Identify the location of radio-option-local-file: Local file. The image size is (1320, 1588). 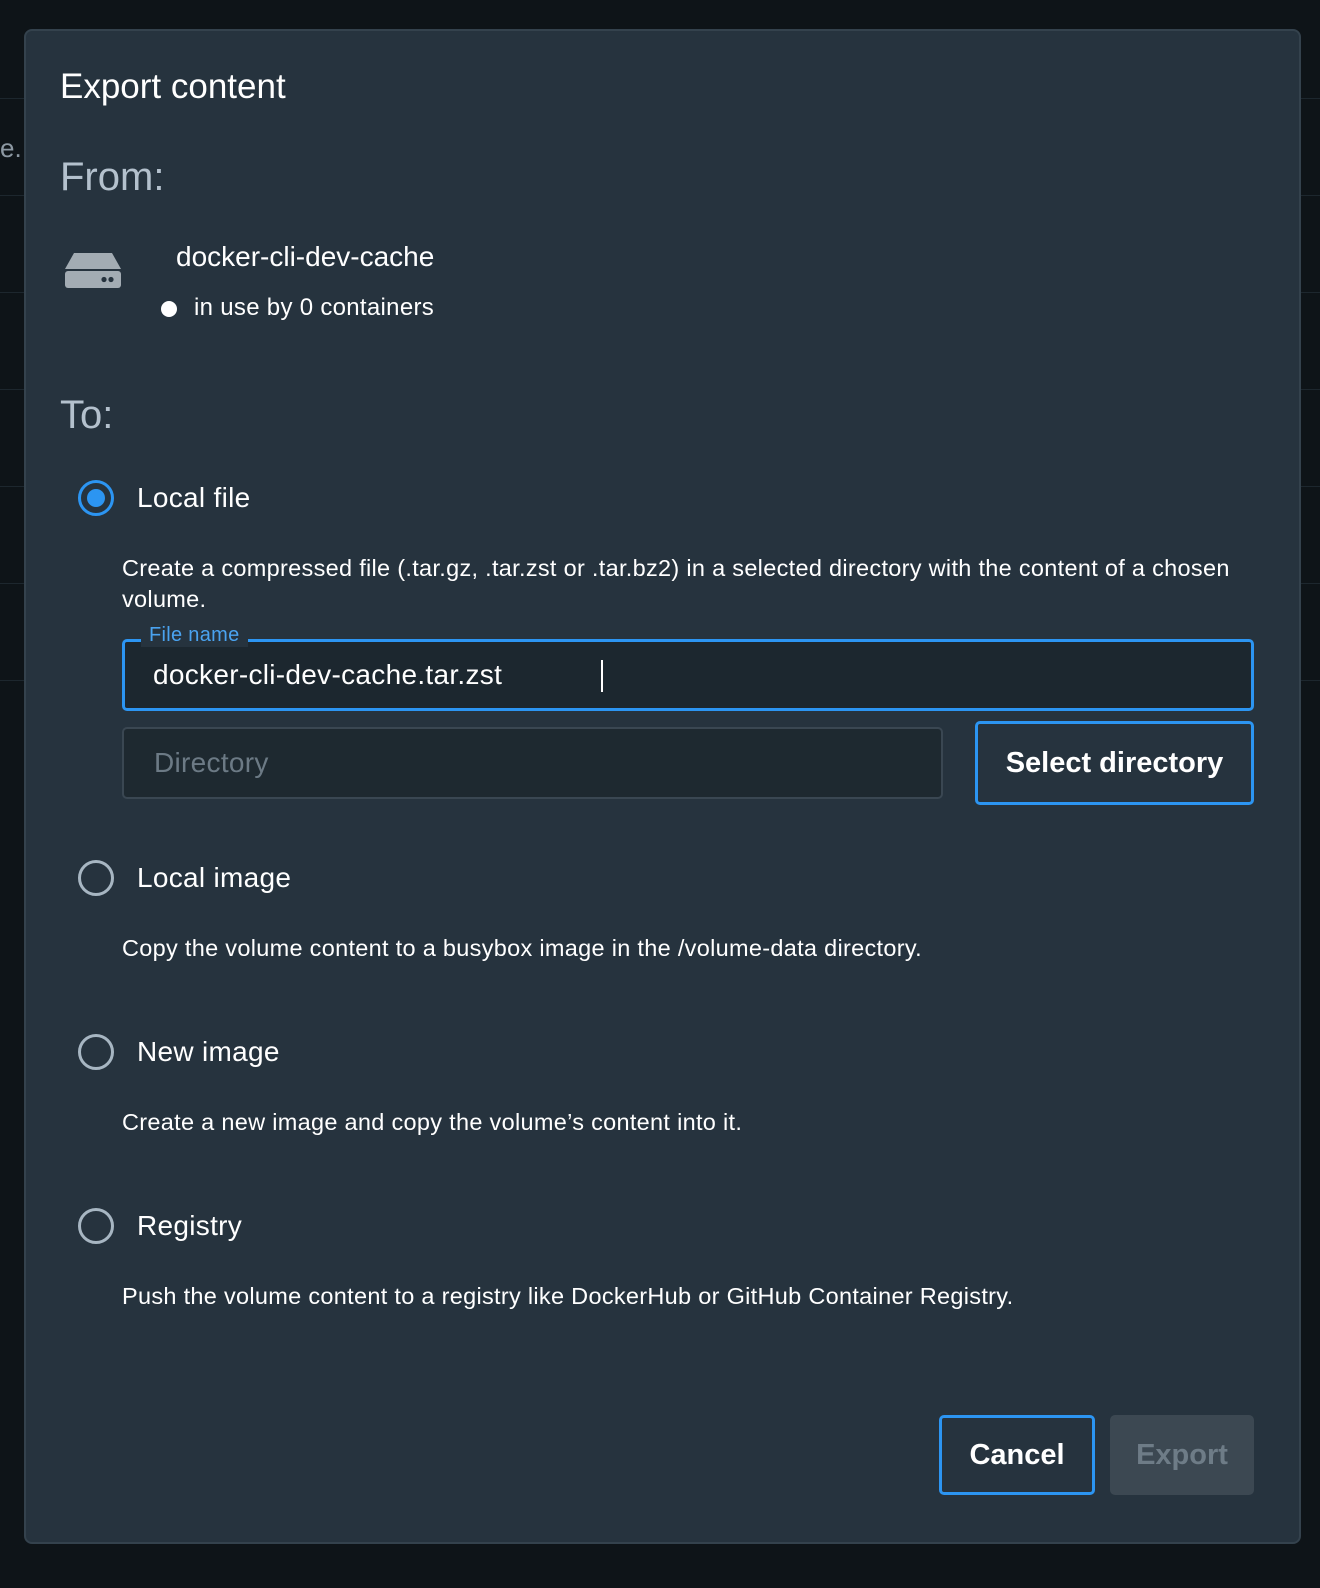
(164, 498).